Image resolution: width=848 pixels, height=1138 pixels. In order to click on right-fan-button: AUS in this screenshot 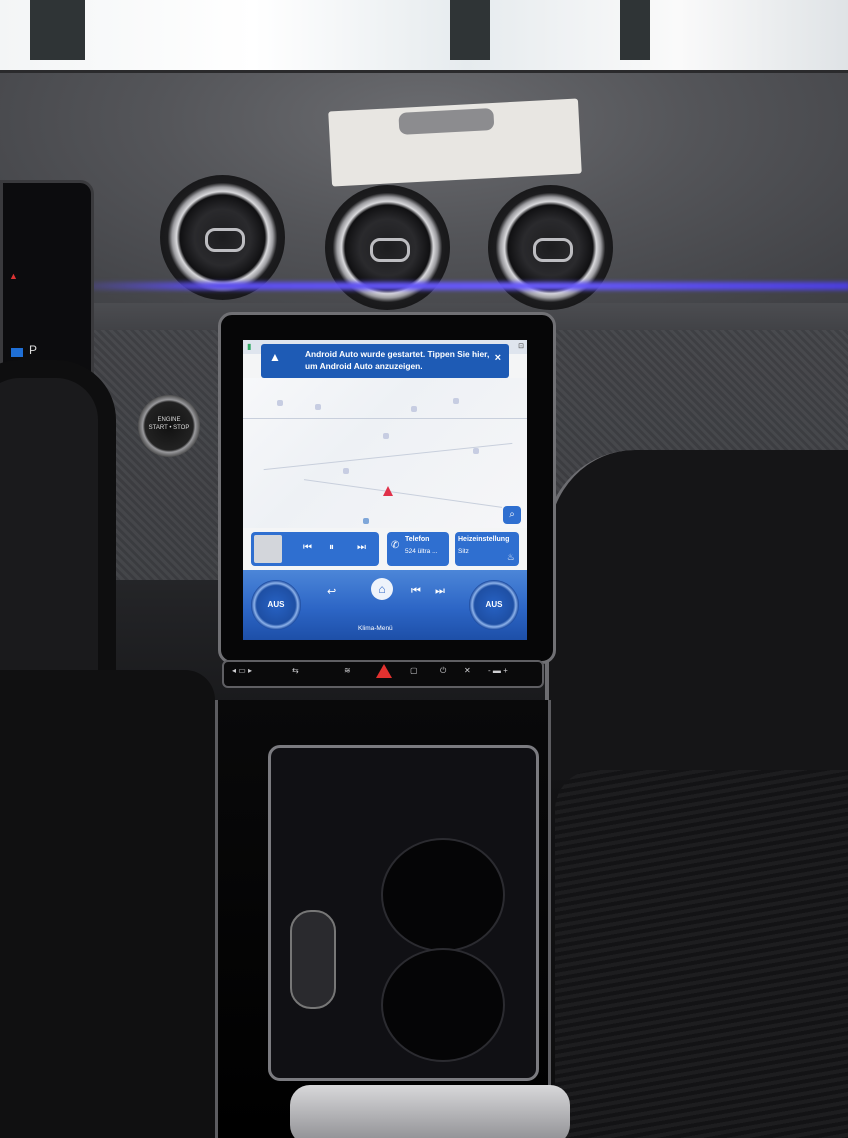, I will do `click(494, 605)`.